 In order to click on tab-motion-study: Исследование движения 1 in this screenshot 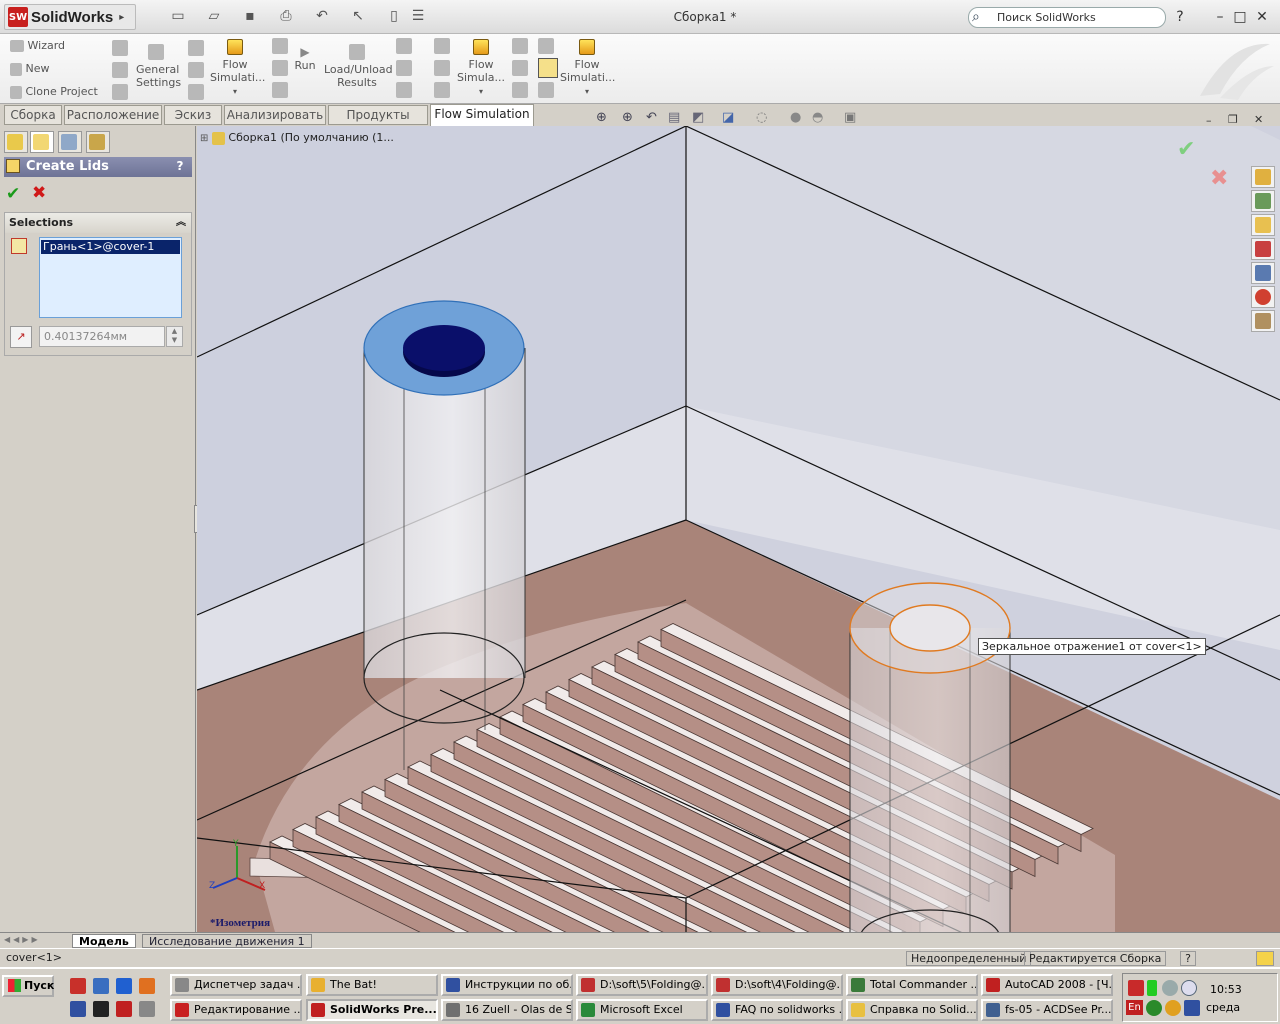, I will do `click(227, 941)`.